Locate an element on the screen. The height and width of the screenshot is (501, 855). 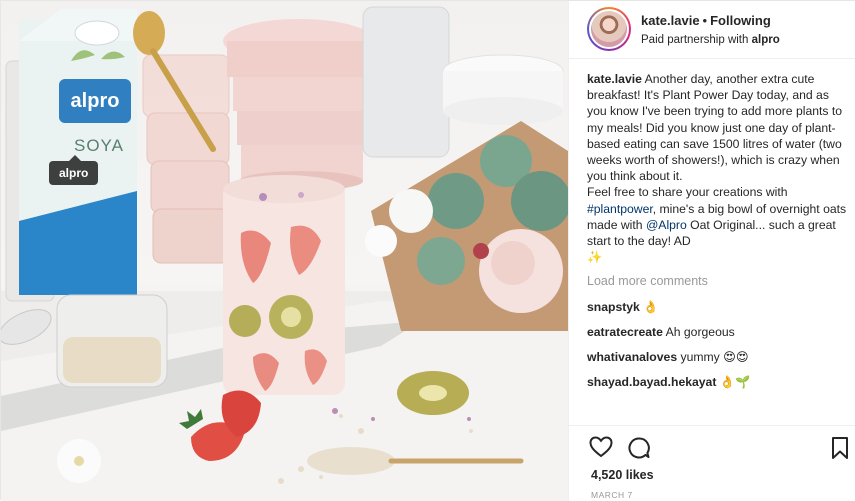
bookmark-icon is located at coordinates (840, 450).